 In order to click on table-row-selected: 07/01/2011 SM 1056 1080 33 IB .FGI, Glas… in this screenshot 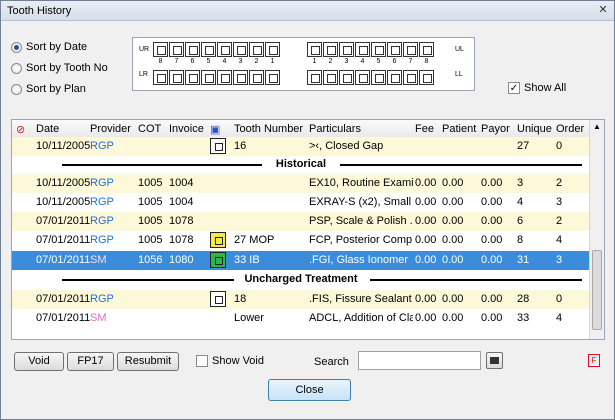, I will do `click(301, 260)`.